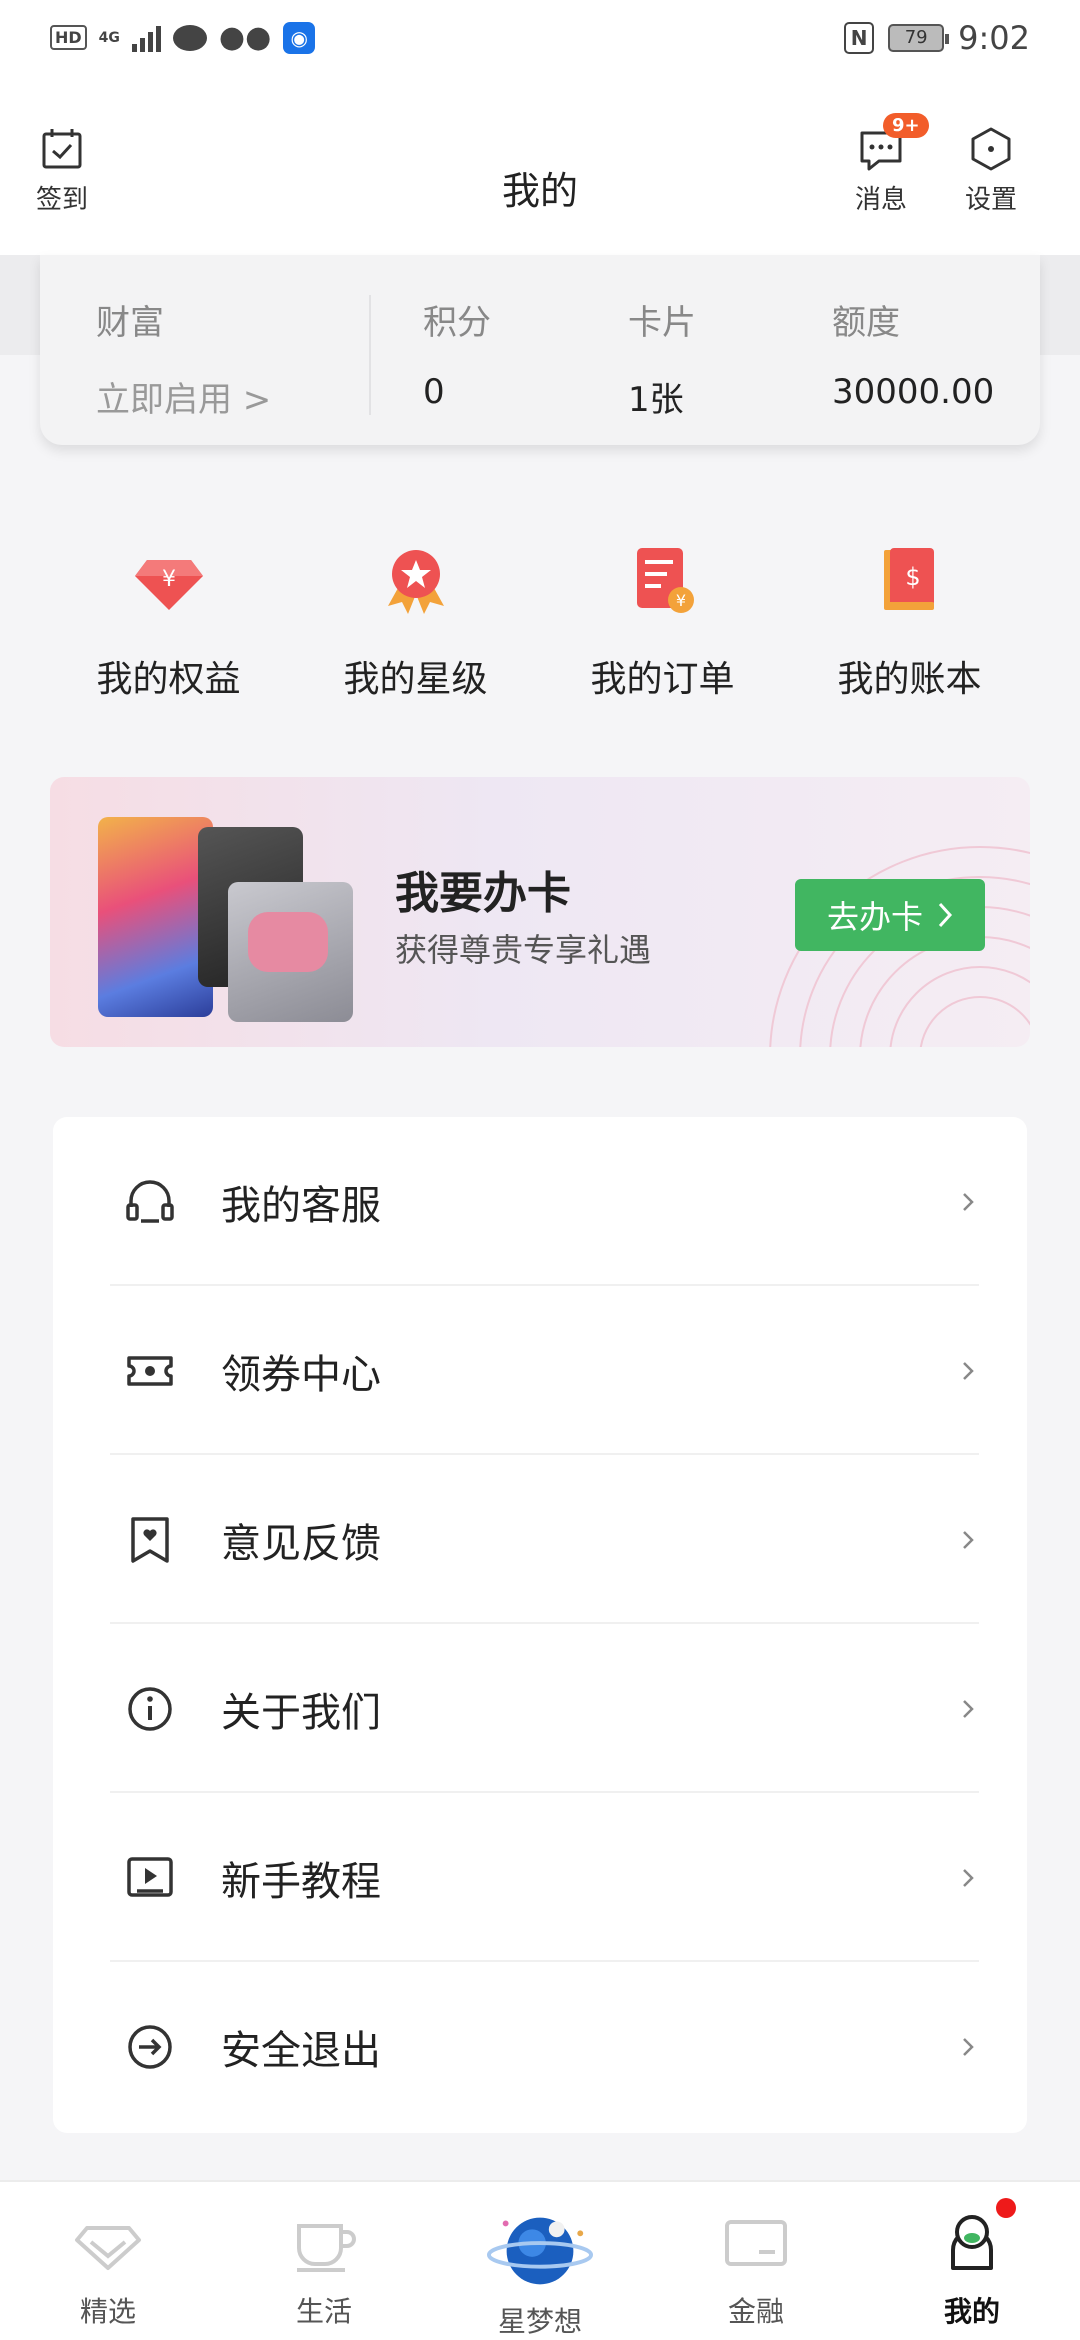 The image size is (1080, 2340). What do you see at coordinates (866, 323) in the screenshot?
I see `limit-label: 额度` at bounding box center [866, 323].